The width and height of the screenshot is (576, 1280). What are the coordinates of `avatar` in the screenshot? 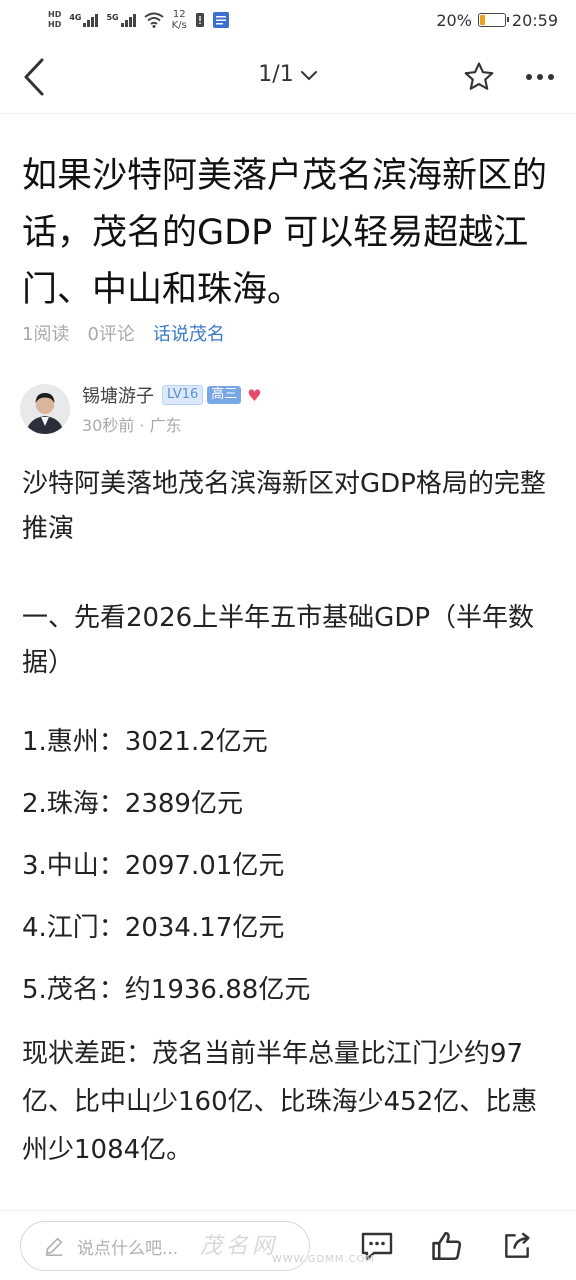 It's located at (45, 409).